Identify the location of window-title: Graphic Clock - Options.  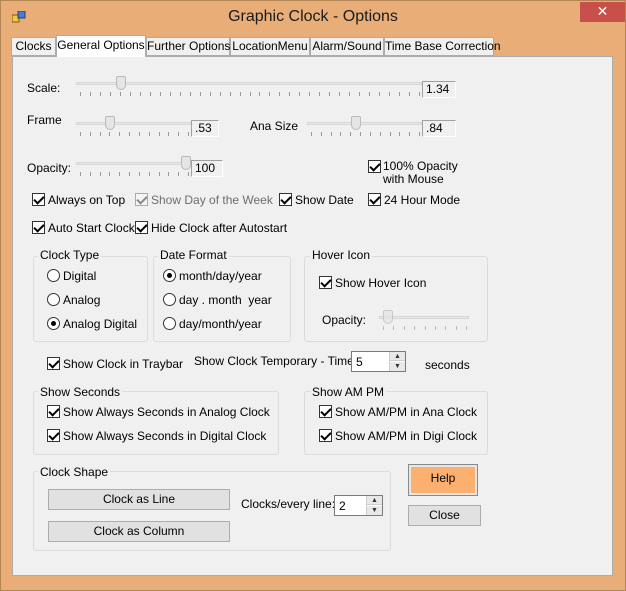
(313, 16).